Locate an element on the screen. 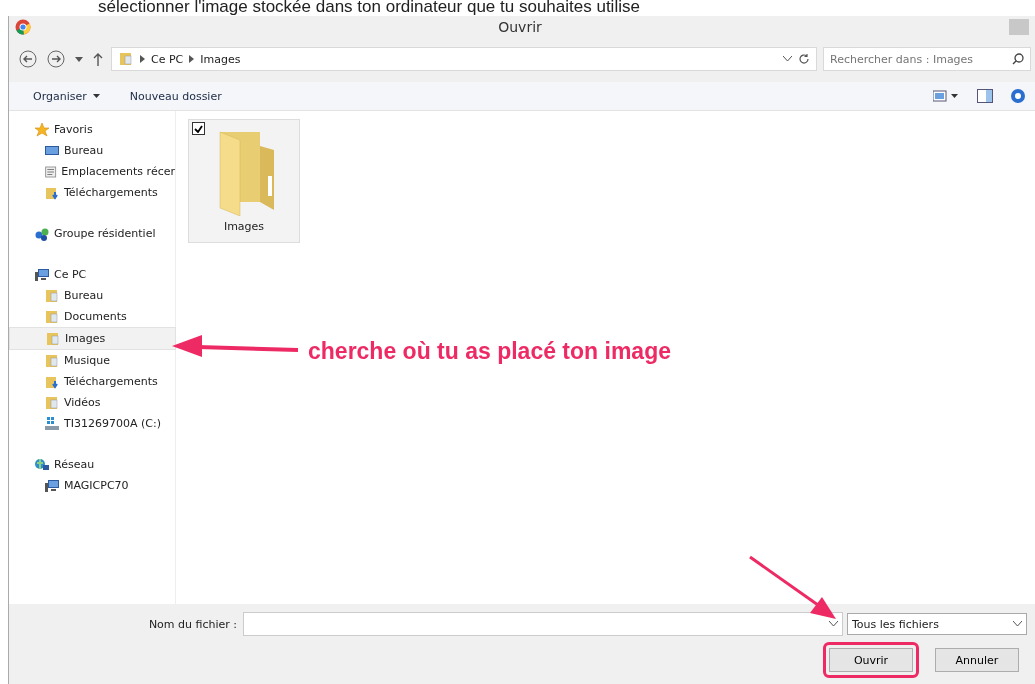  cancel-button: Annuler is located at coordinates (977, 660).